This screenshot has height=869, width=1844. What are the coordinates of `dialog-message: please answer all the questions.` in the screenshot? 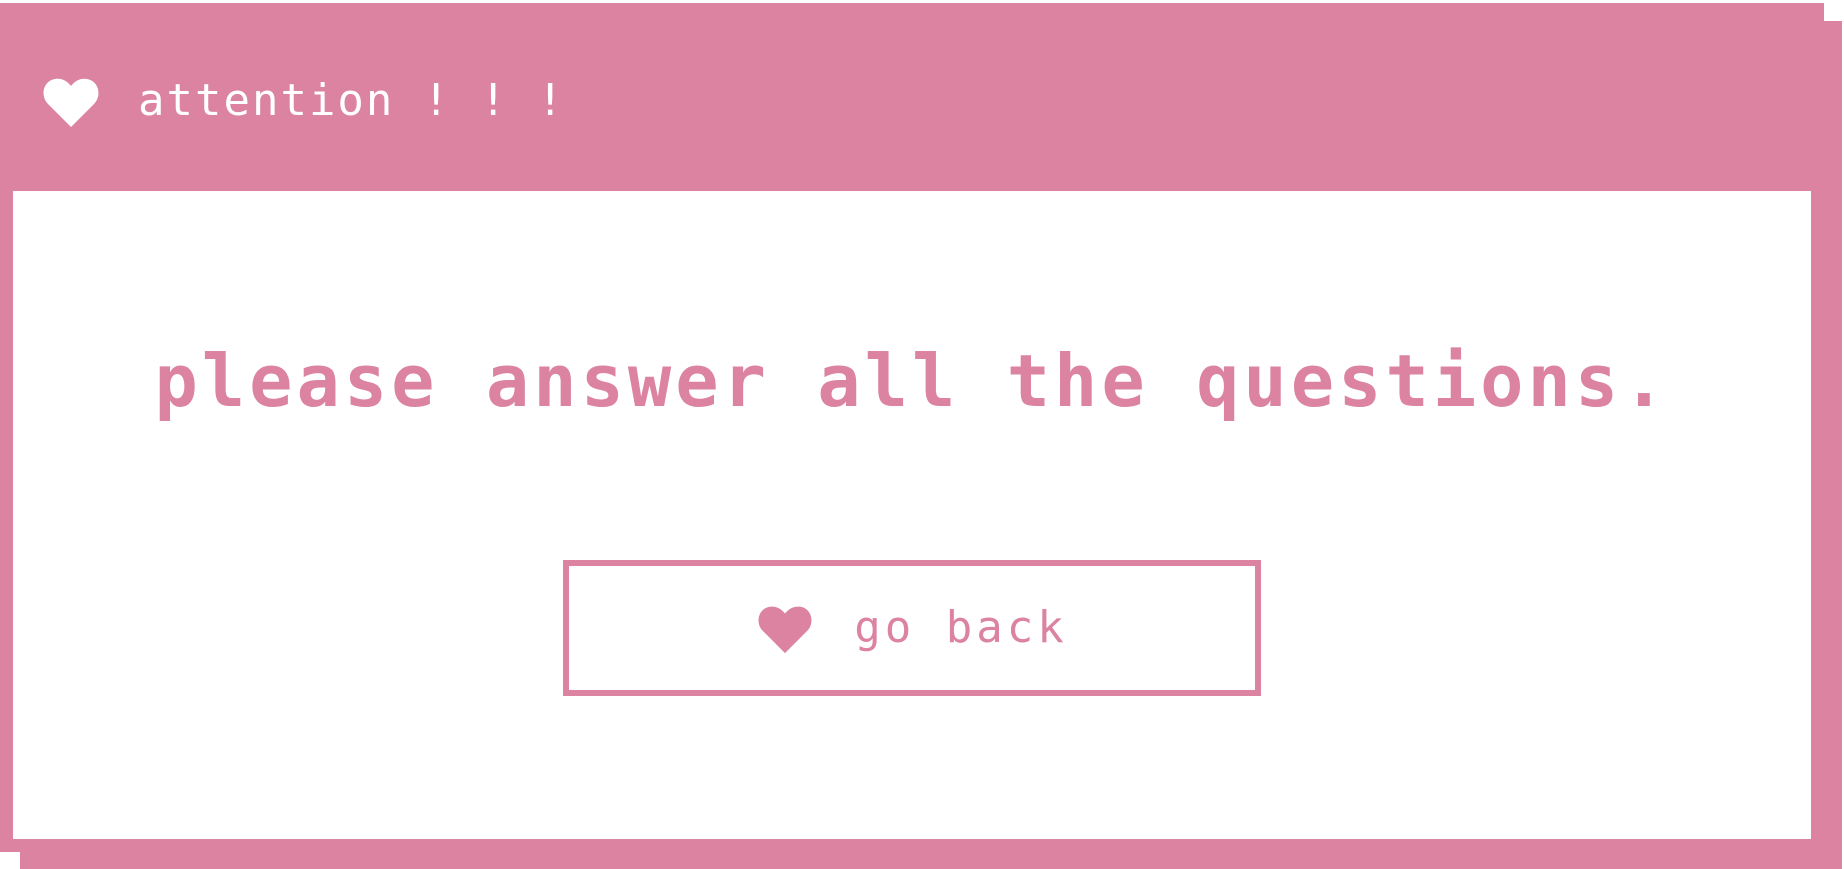 It's located at (912, 381).